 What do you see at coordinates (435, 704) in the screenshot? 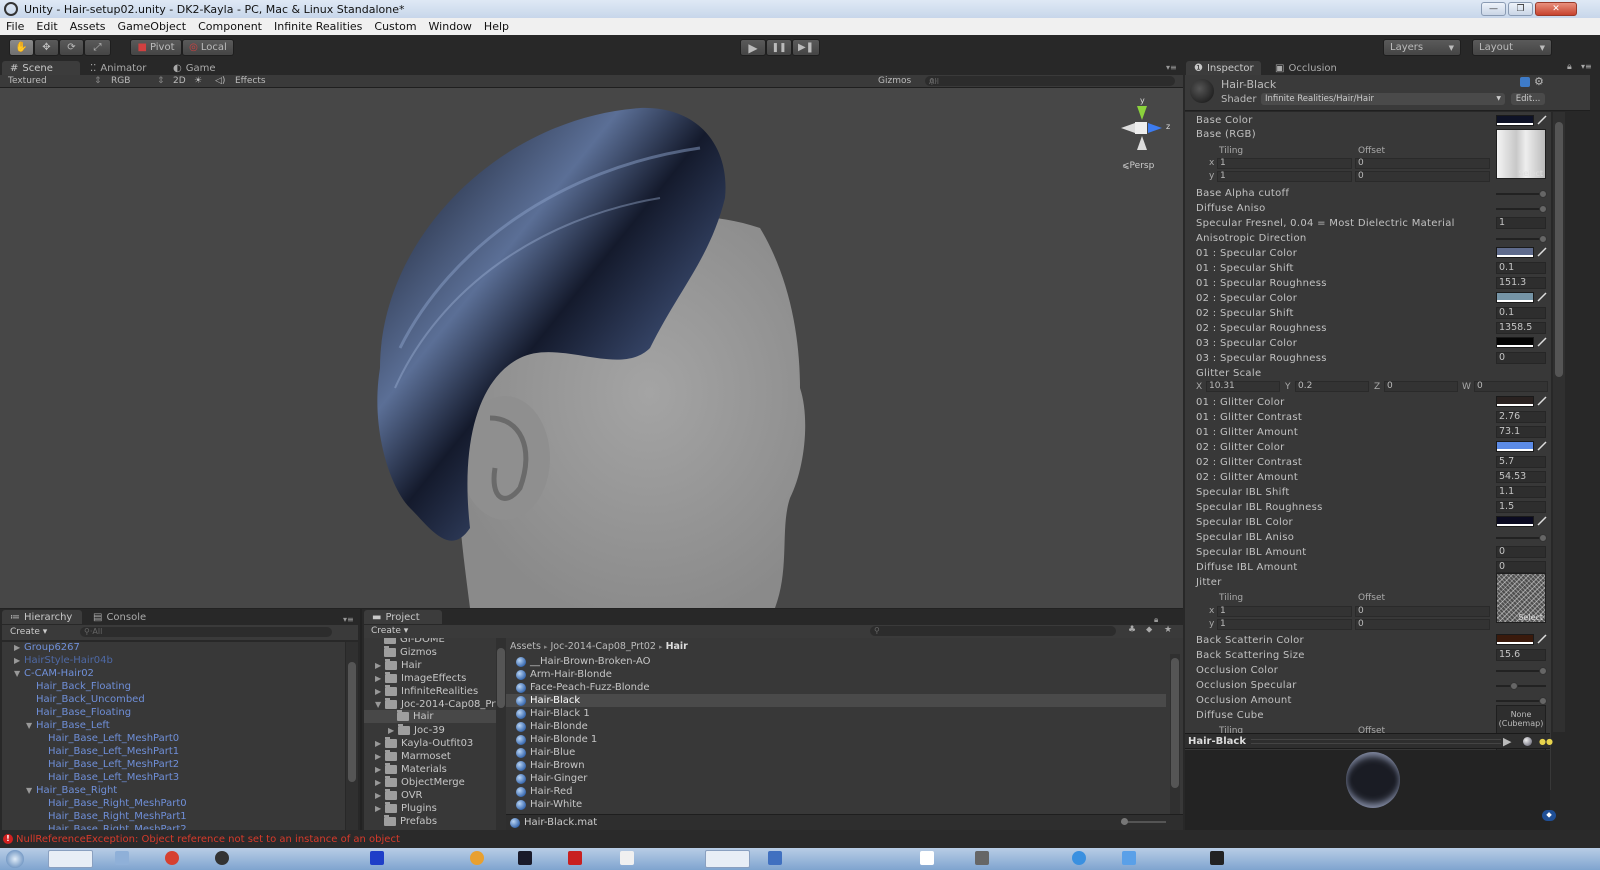
I see `folder-item: ▼ Joc-2014-Cap08_Prt` at bounding box center [435, 704].